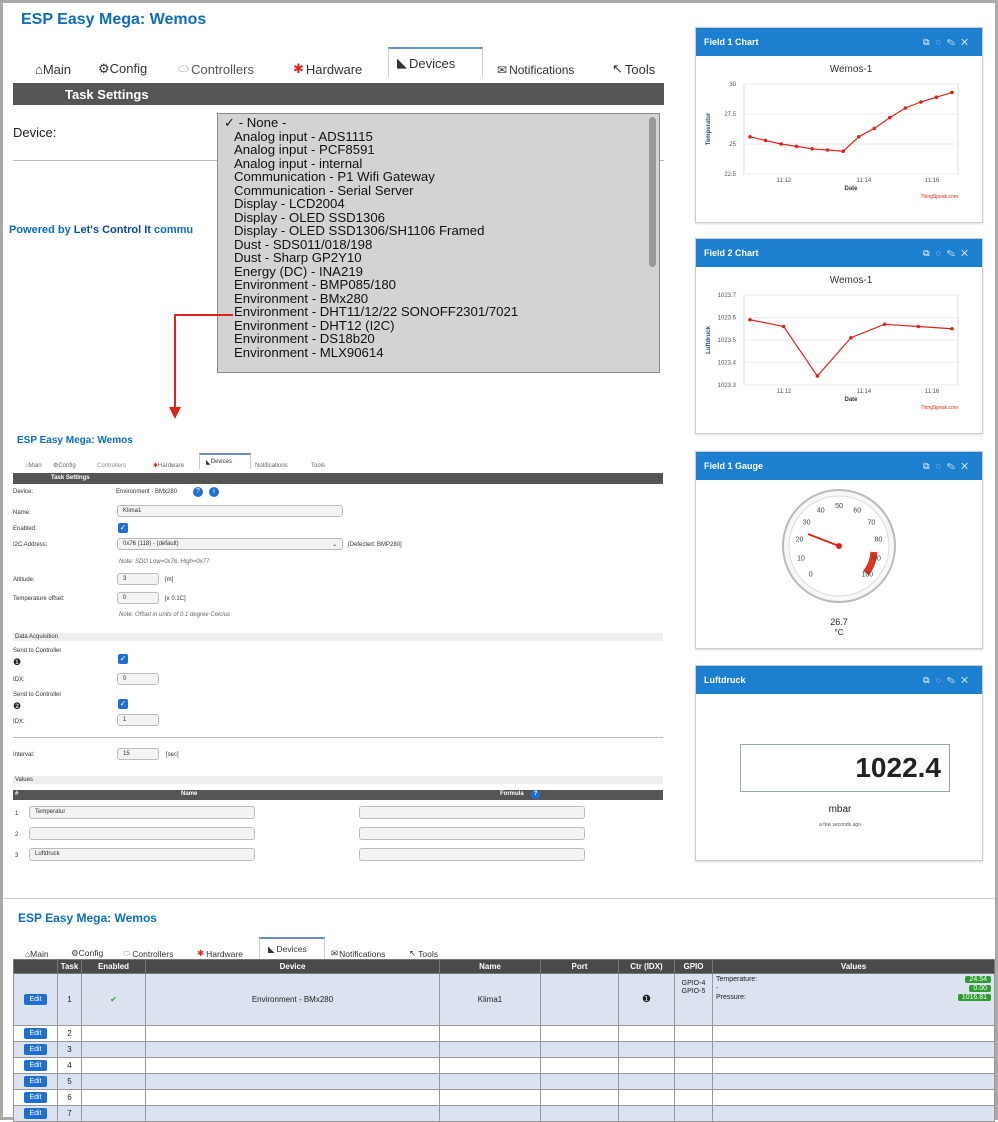 This screenshot has width=998, height=1122. Describe the element at coordinates (142, 833) in the screenshot. I see `value-name-input` at that location.